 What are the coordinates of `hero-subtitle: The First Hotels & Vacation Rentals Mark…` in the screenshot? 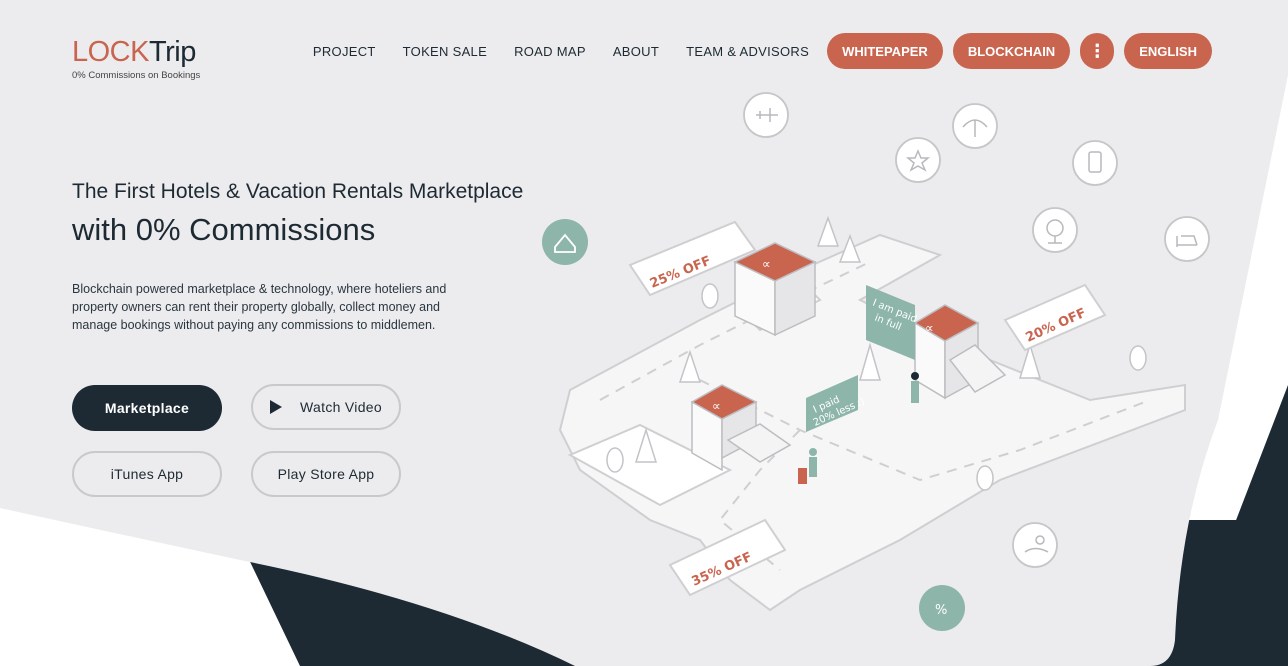 It's located at (298, 191).